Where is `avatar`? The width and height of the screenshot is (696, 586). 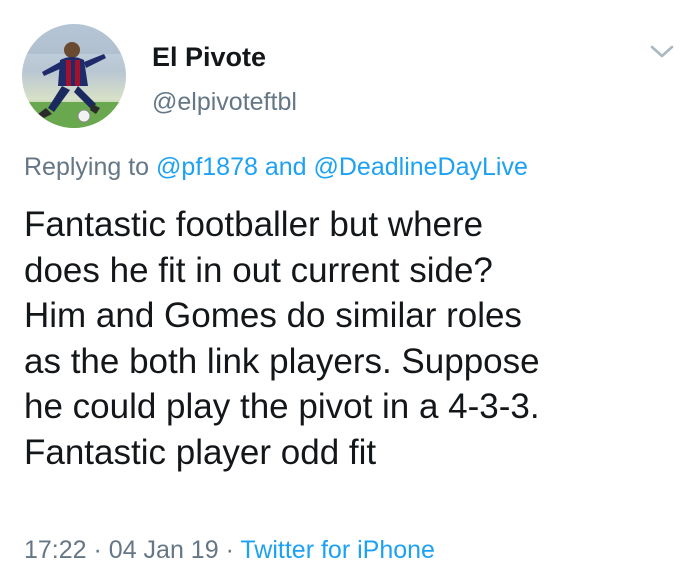
avatar is located at coordinates (74, 76).